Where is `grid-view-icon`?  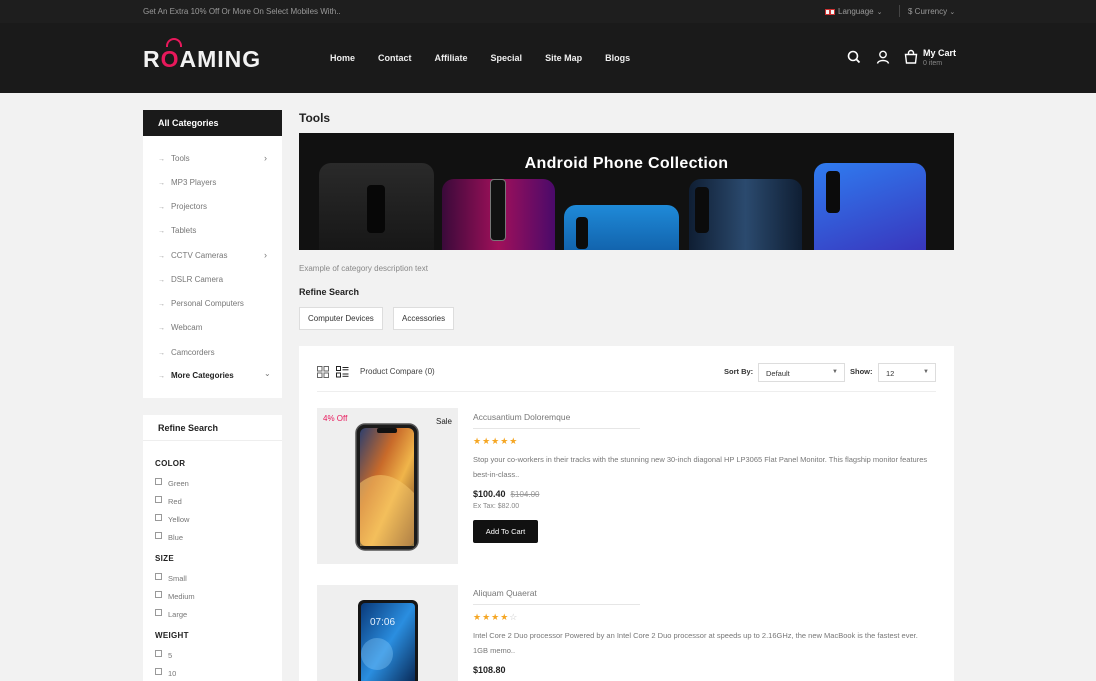
grid-view-icon is located at coordinates (323, 372).